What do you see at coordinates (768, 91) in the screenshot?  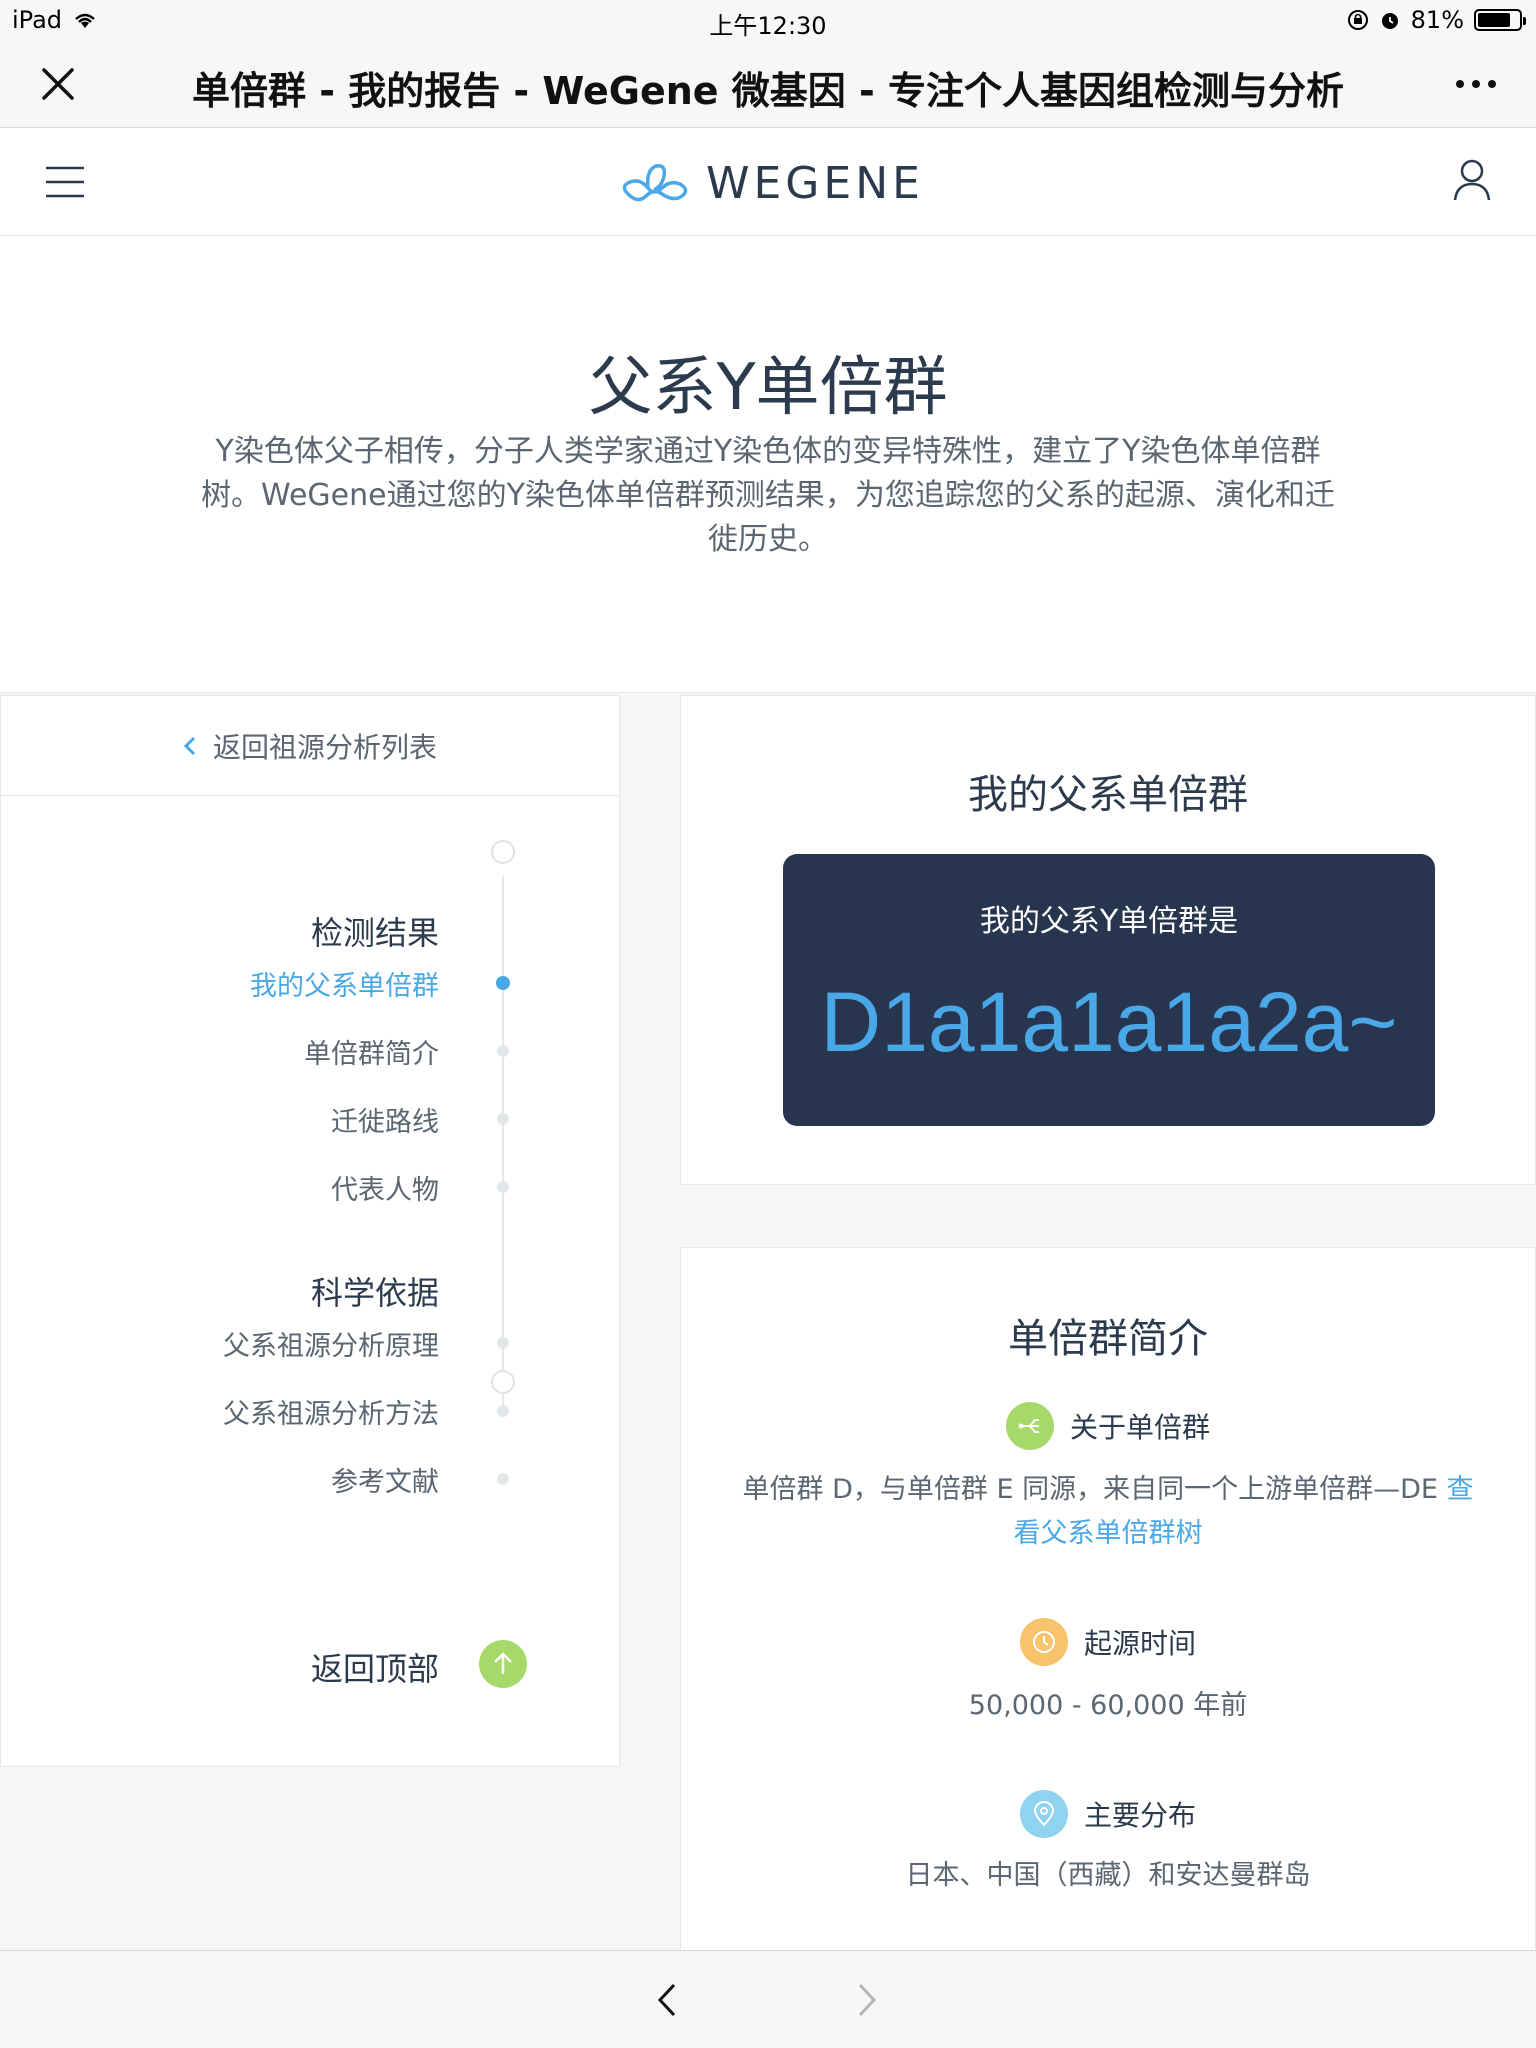 I see `page-title: 单倍群 - 我的报告 - WeGene 微基因 - 专注个人基因组检测与分析` at bounding box center [768, 91].